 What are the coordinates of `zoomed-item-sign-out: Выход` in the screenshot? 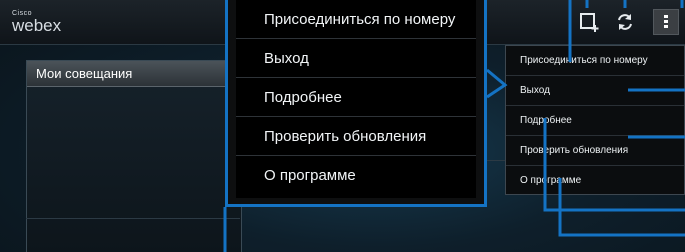 It's located at (356, 58).